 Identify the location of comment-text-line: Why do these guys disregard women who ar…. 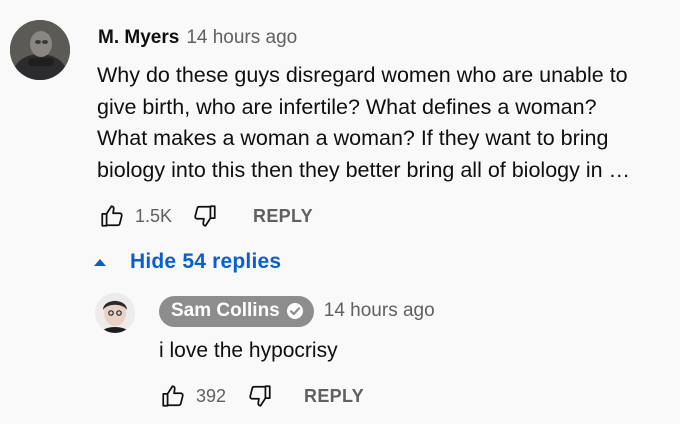
(362, 75).